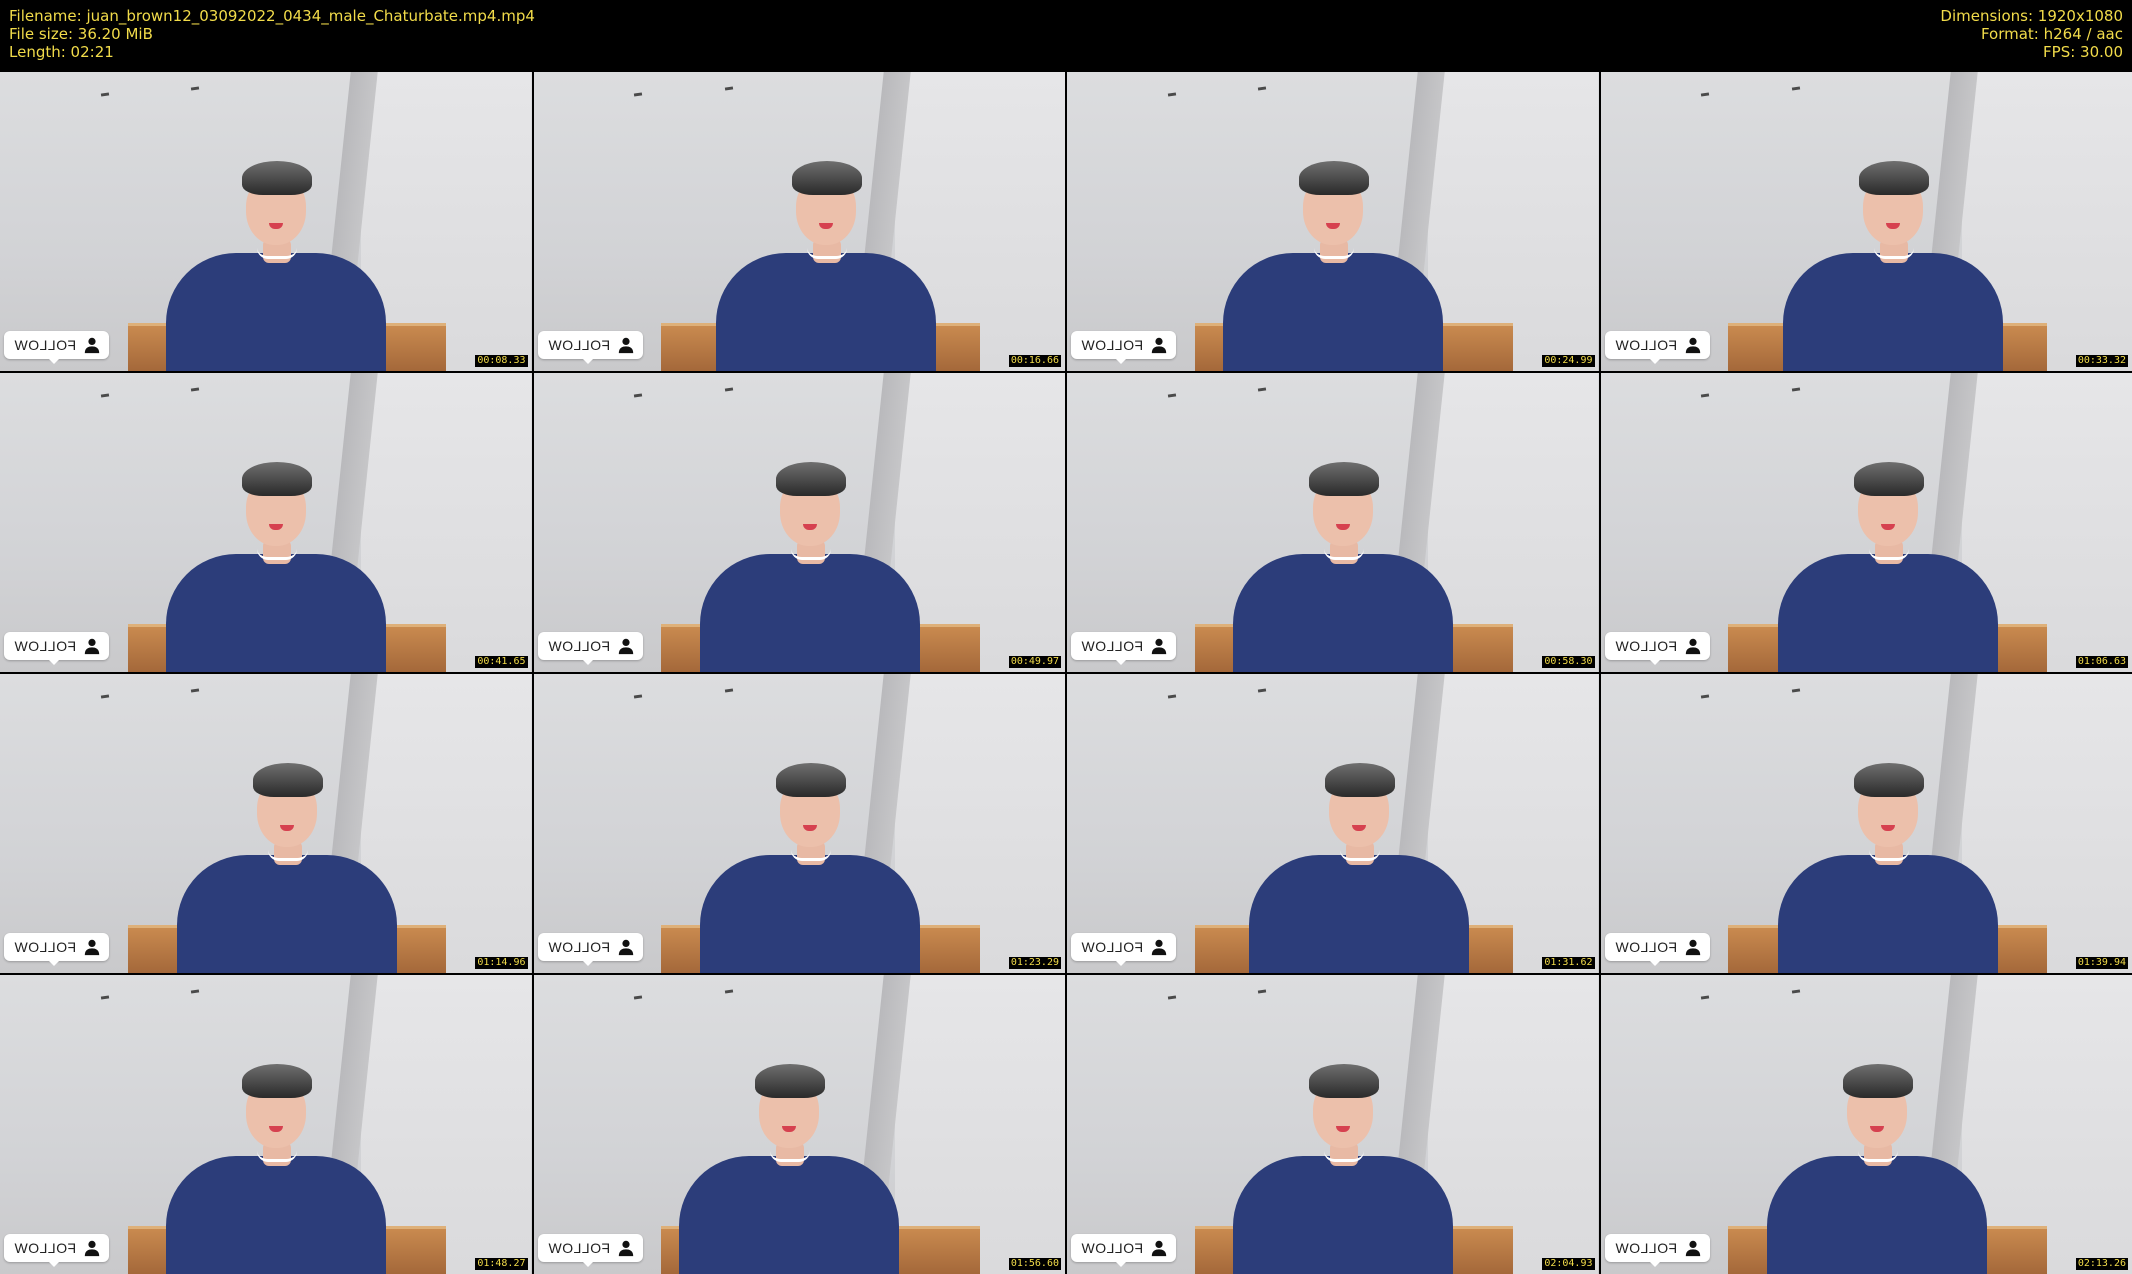 The image size is (2132, 1274). I want to click on video-thumbnail-15: FOLLOW 02:04.93, so click(1333, 1124).